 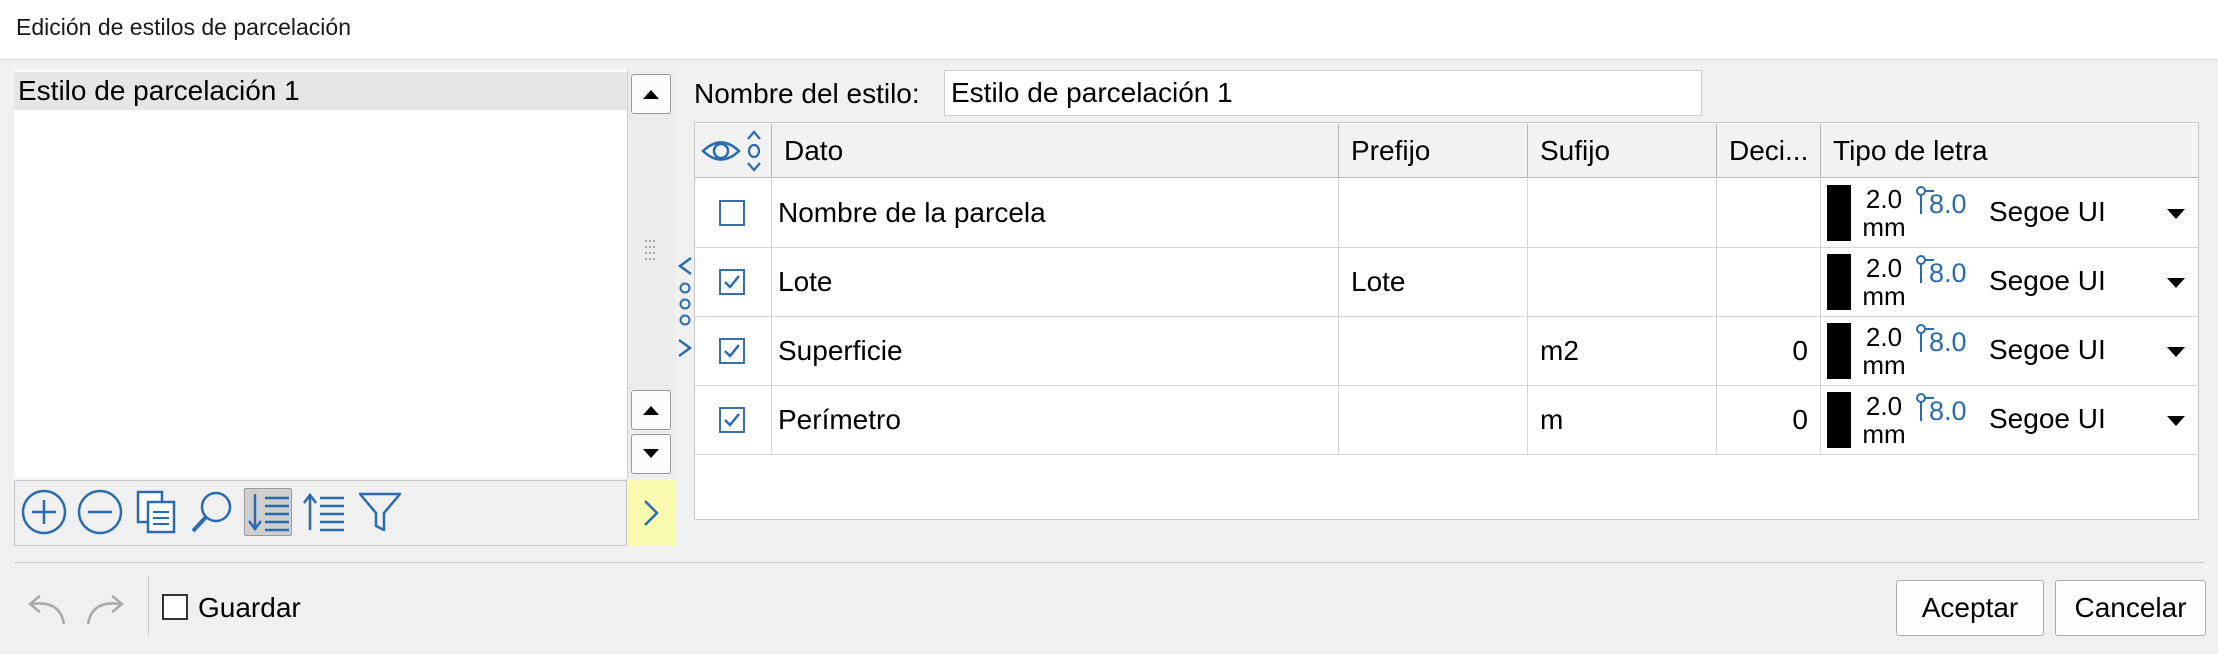 I want to click on sufijo-cell: m2, so click(x=1622, y=351).